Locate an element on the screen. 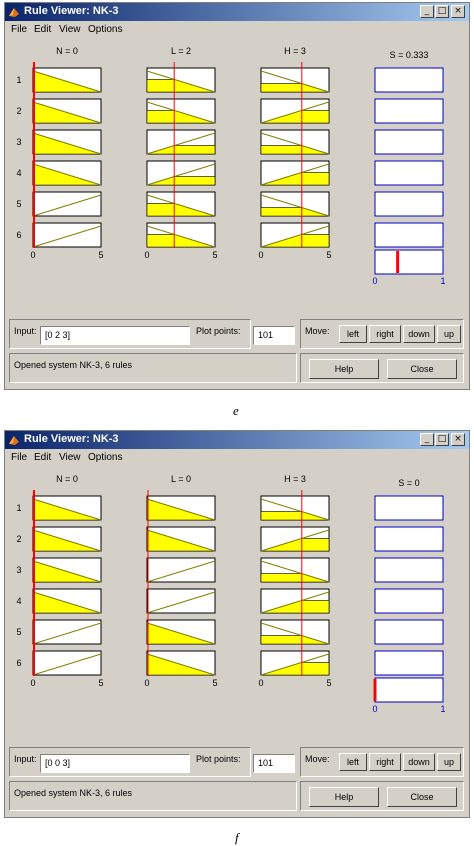  input-variable-title: L = 0 is located at coordinates (181, 479).